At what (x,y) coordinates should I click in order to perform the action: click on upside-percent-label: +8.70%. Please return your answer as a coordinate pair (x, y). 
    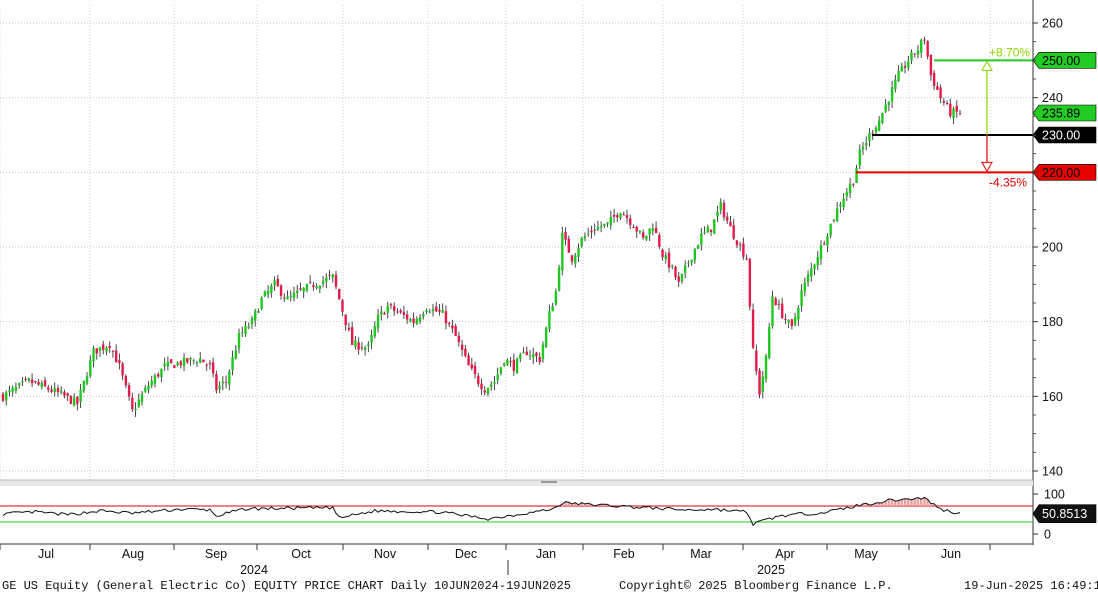
    Looking at the image, I should click on (1009, 52).